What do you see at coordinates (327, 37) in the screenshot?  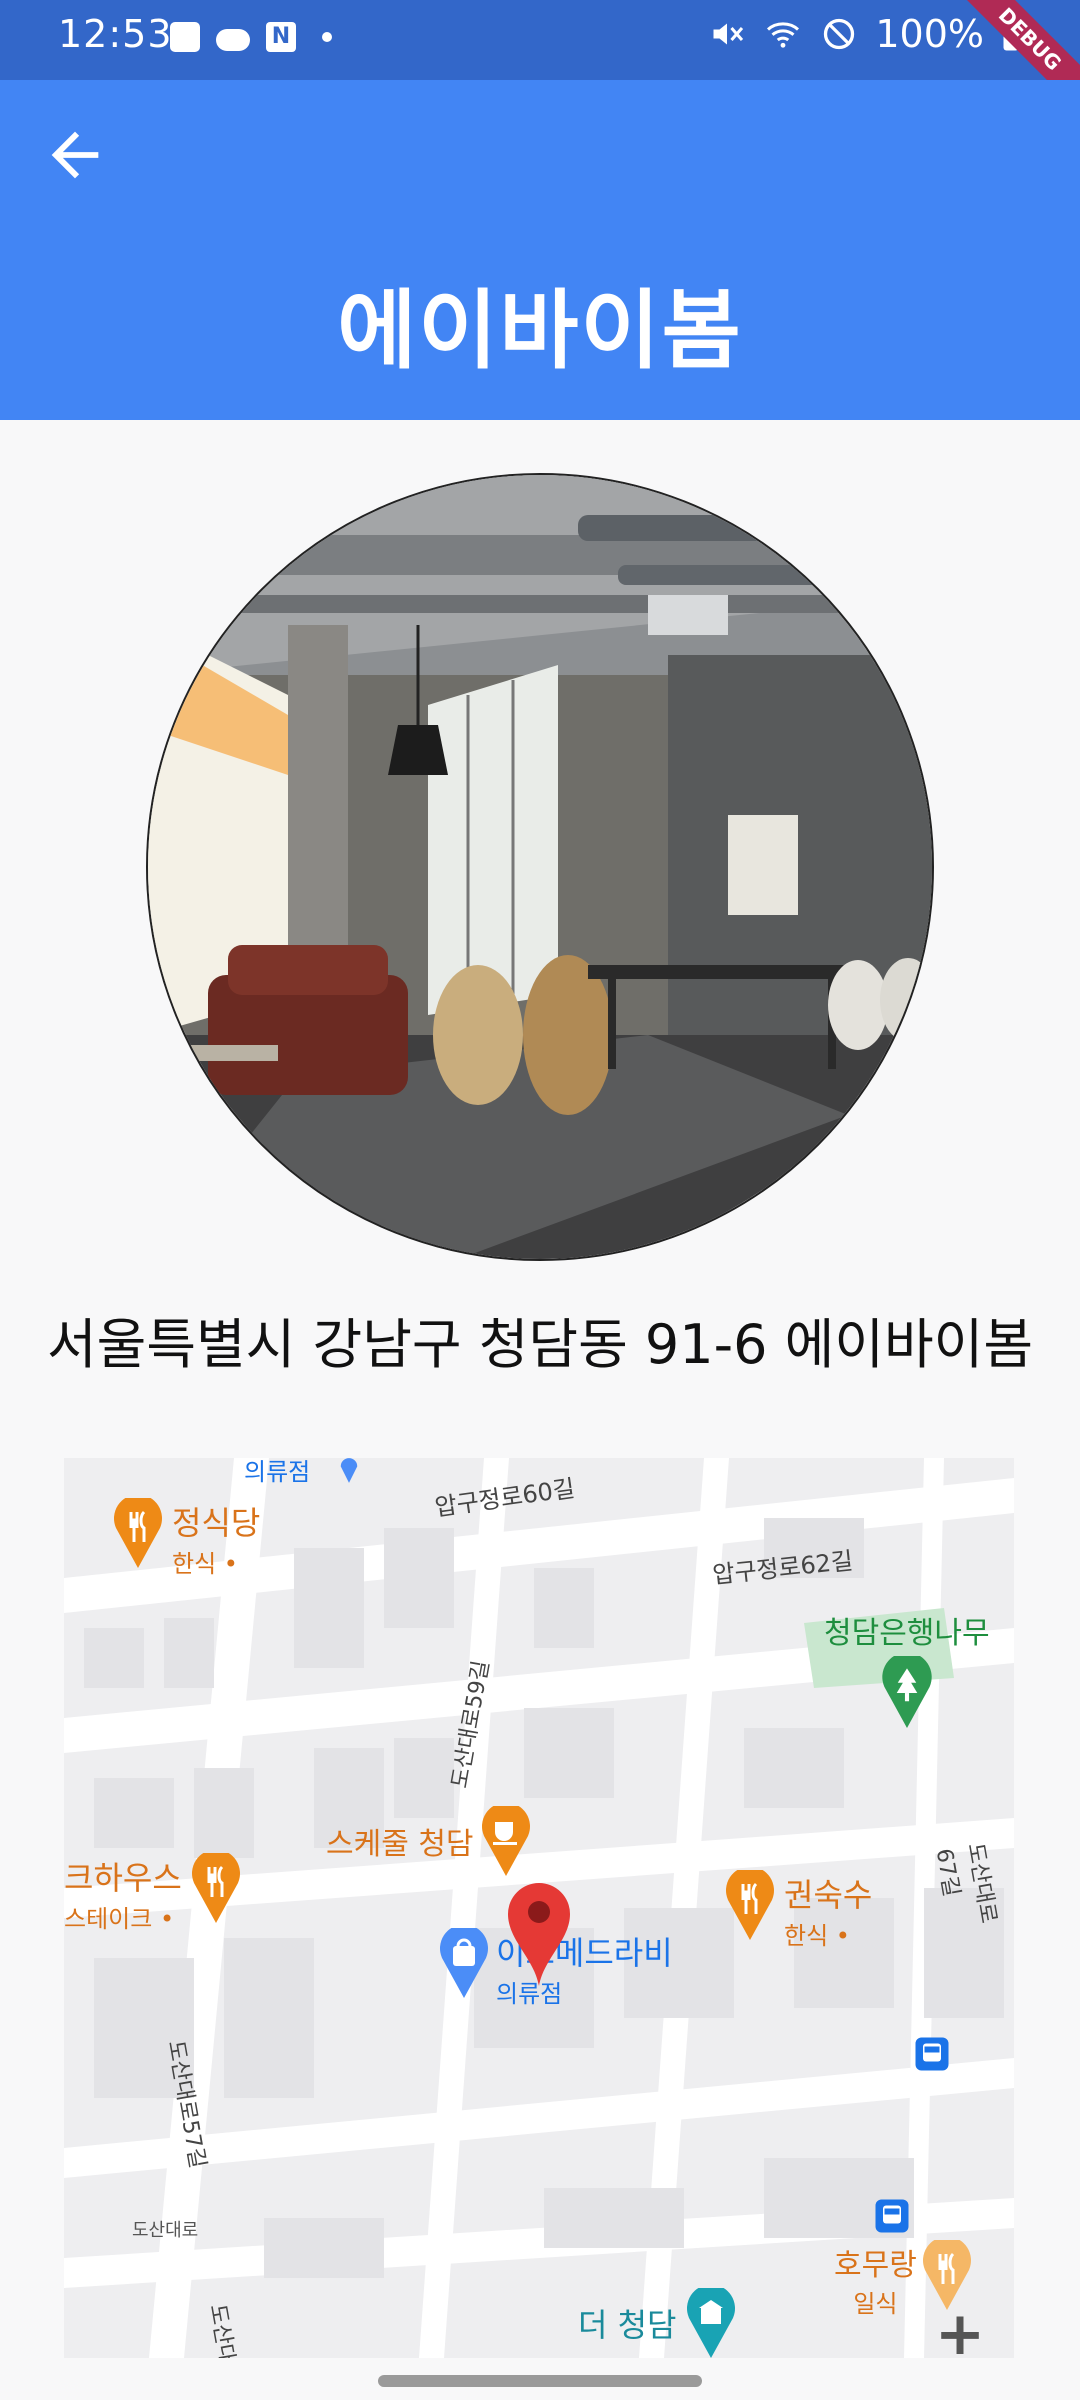 I see `dot-icon` at bounding box center [327, 37].